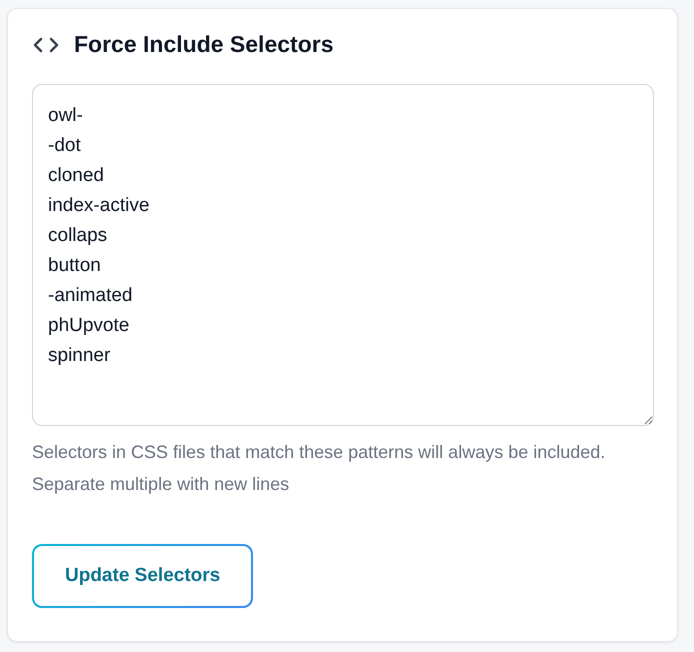 This screenshot has height=652, width=694. Describe the element at coordinates (319, 468) in the screenshot. I see `help-text: Selectors in CSS files that match these patterns will always be included. Separate multiple with new lines` at that location.